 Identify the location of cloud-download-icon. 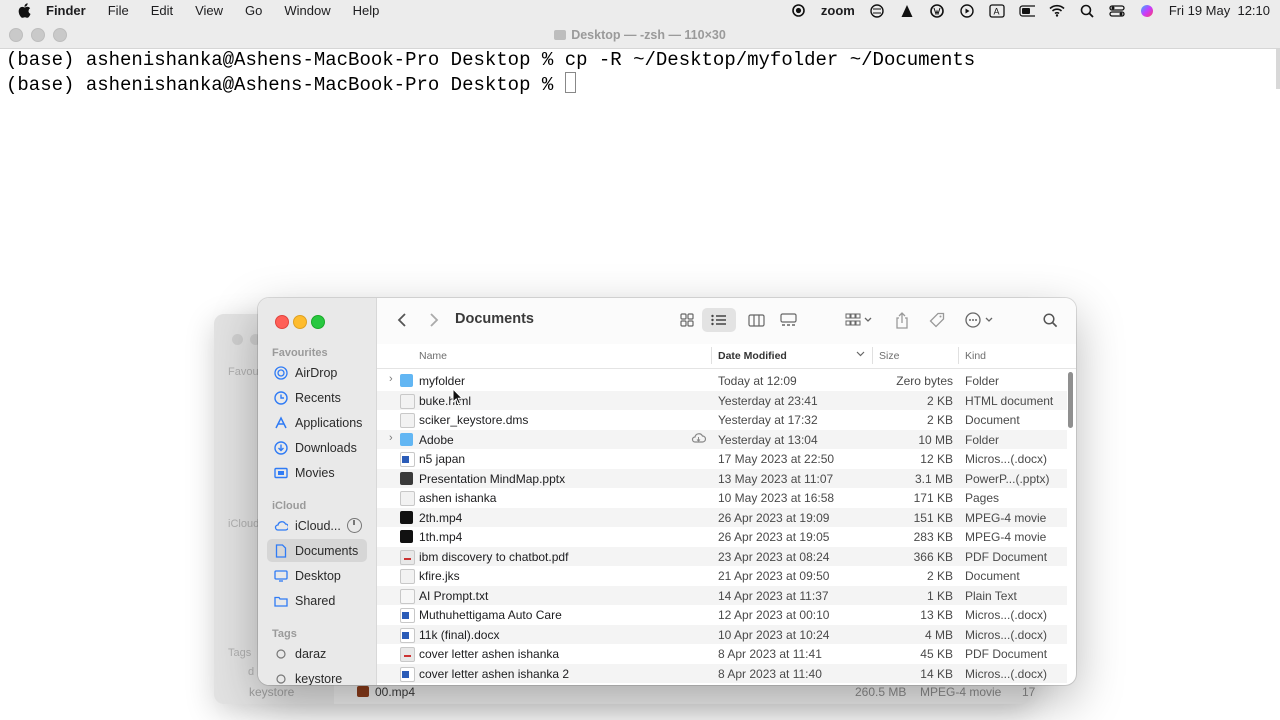
(699, 439).